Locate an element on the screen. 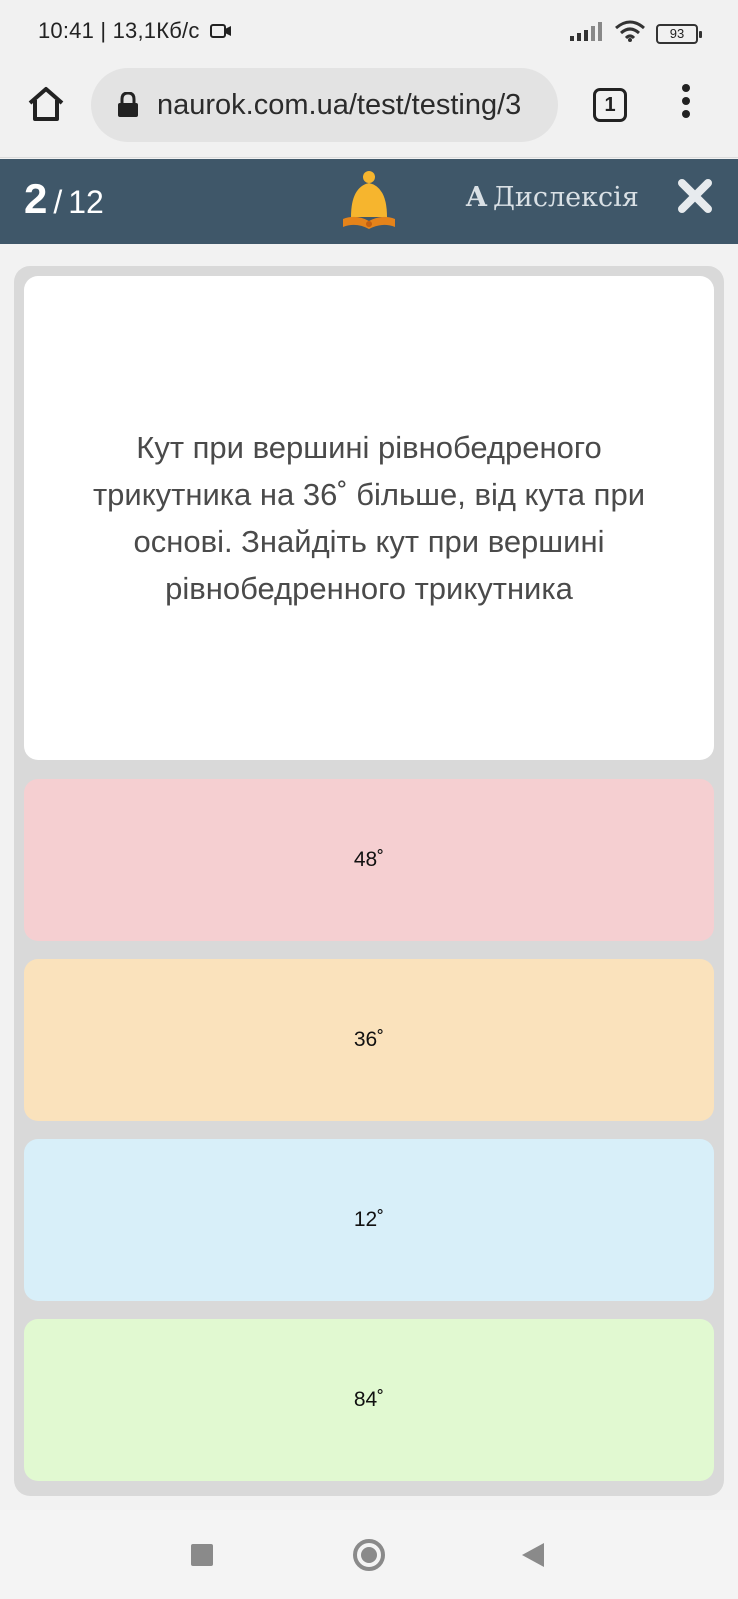  status-icons: 93 is located at coordinates (636, 33).